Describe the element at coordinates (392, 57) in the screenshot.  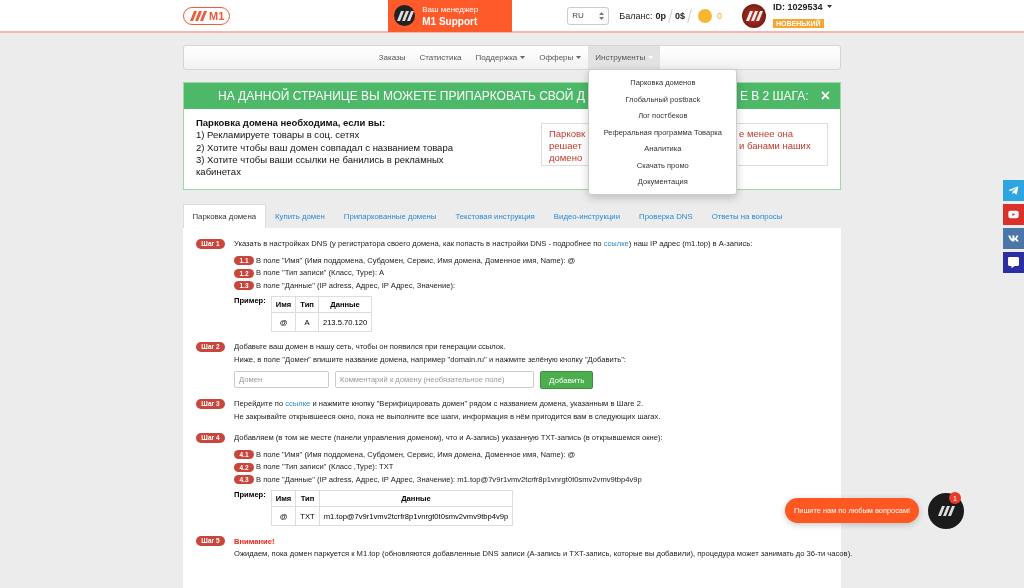
I see `nav-item: Заказы` at that location.